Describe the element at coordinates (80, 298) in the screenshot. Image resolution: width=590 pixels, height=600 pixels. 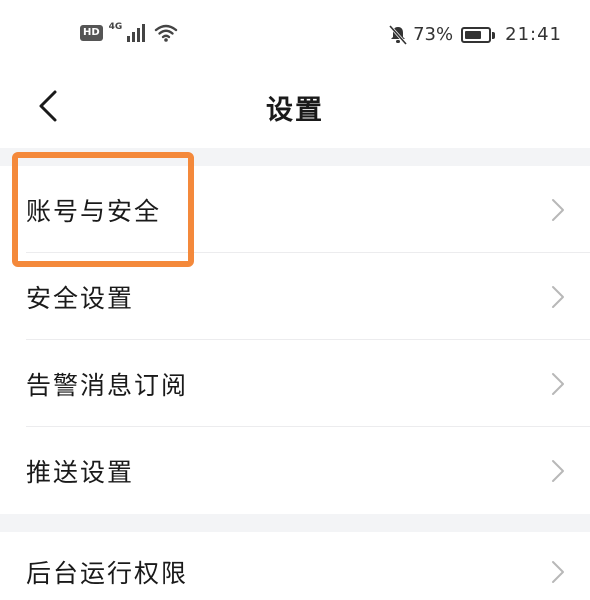
I see `settings-item-label: 安全设置` at that location.